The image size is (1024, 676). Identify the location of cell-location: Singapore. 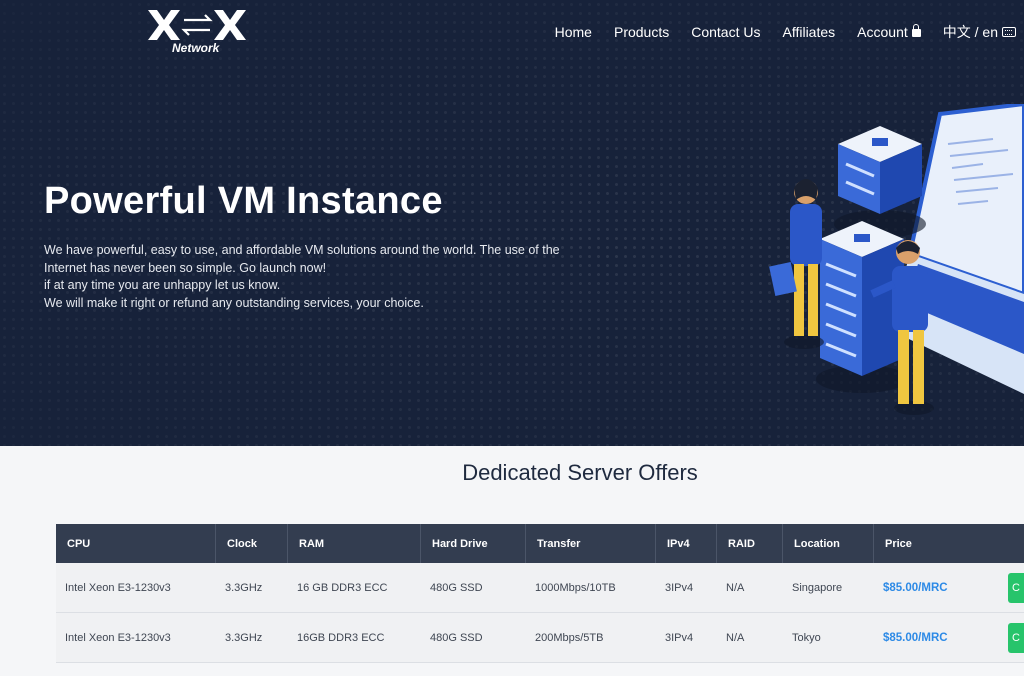
(817, 587).